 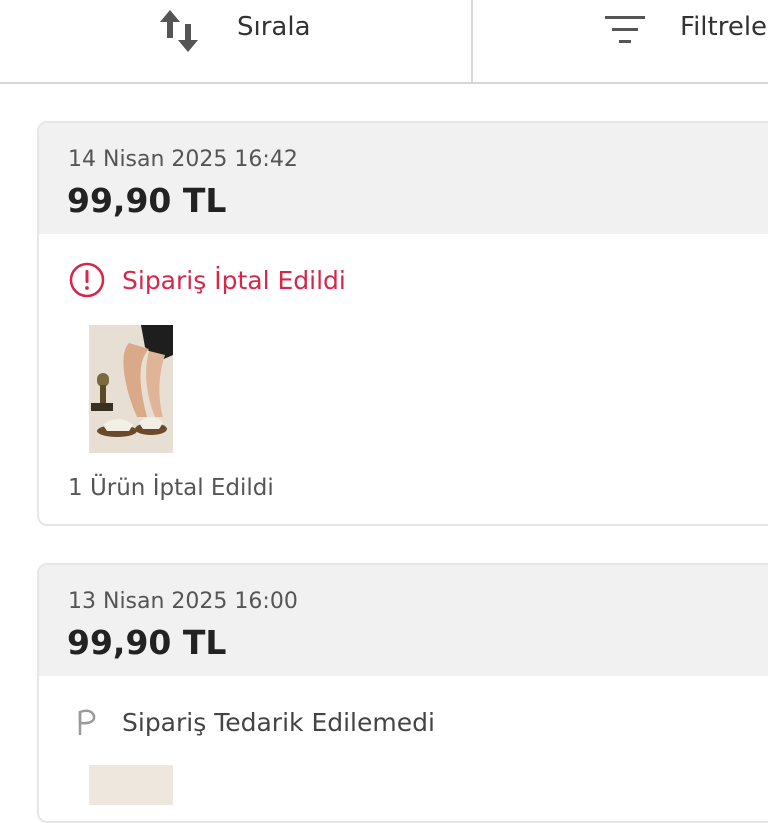 What do you see at coordinates (724, 27) in the screenshot?
I see `filter-label: Filtrele` at bounding box center [724, 27].